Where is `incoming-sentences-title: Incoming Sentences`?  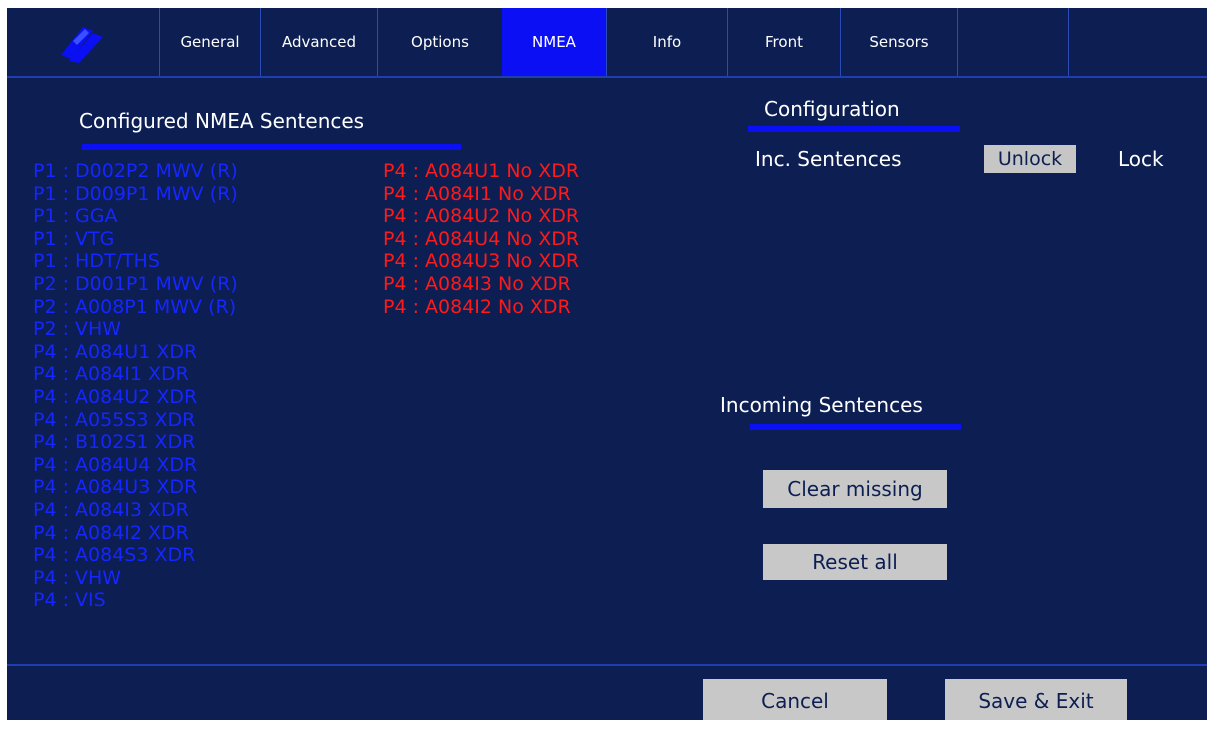
incoming-sentences-title: Incoming Sentences is located at coordinates (821, 405).